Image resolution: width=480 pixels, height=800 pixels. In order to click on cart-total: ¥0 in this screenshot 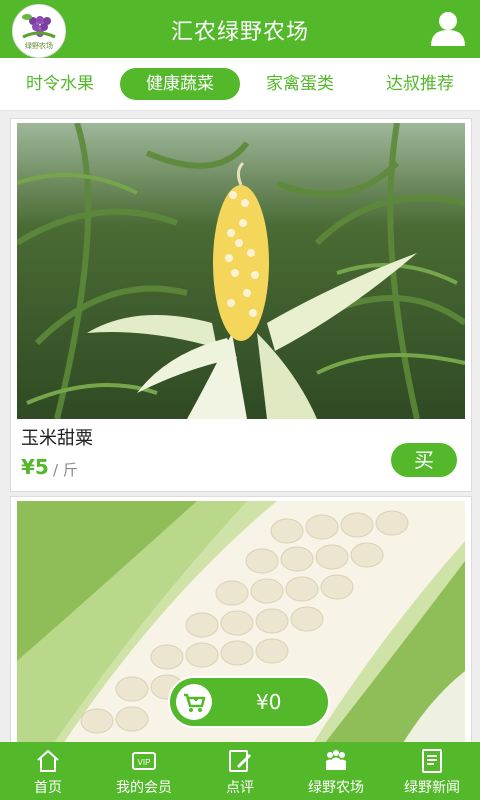, I will do `click(269, 702)`.